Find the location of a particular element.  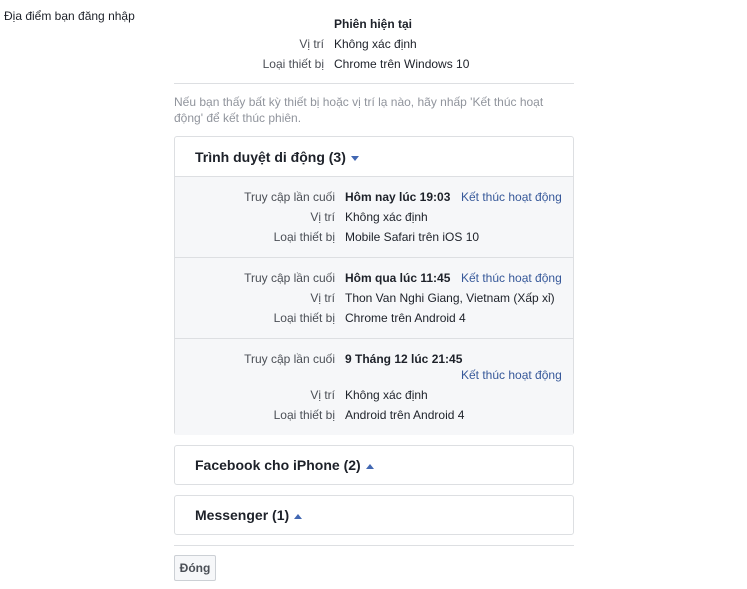

group-facebook-iphone: Facebook cho iPhone (2) is located at coordinates (374, 465).